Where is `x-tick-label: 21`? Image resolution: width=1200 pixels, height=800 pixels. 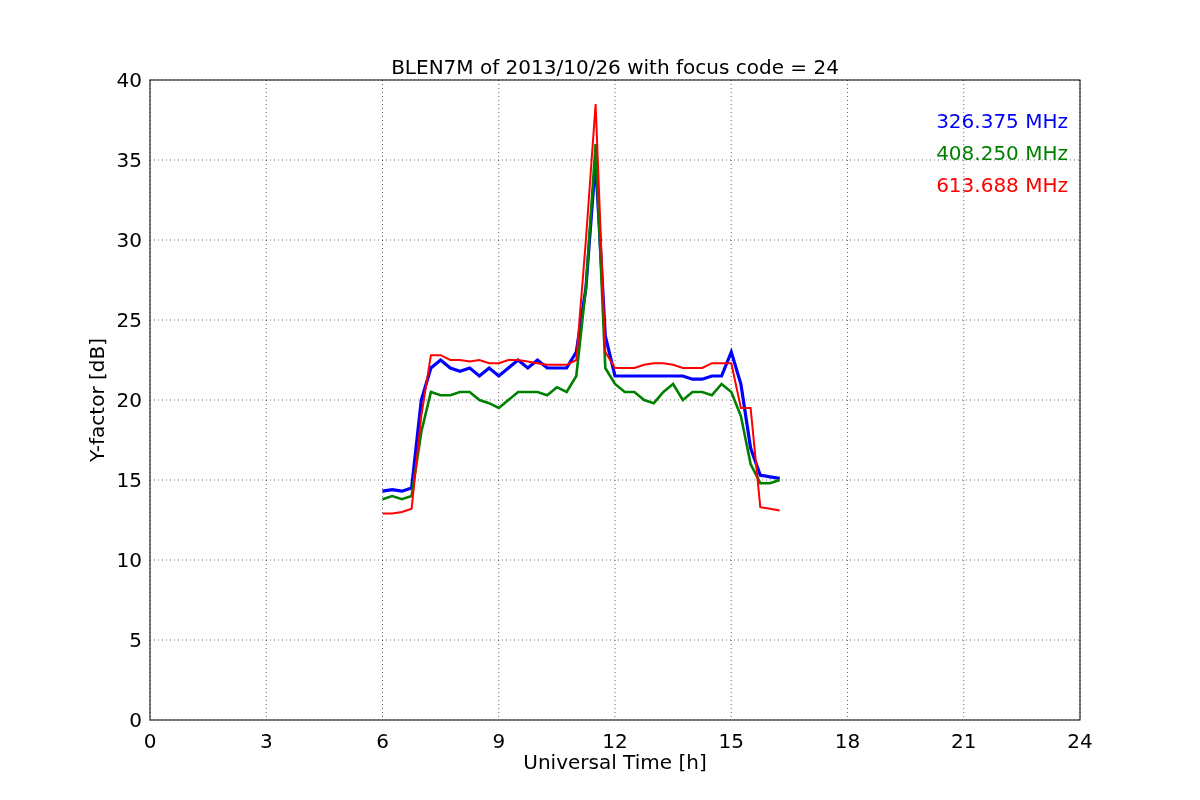
x-tick-label: 21 is located at coordinates (964, 741).